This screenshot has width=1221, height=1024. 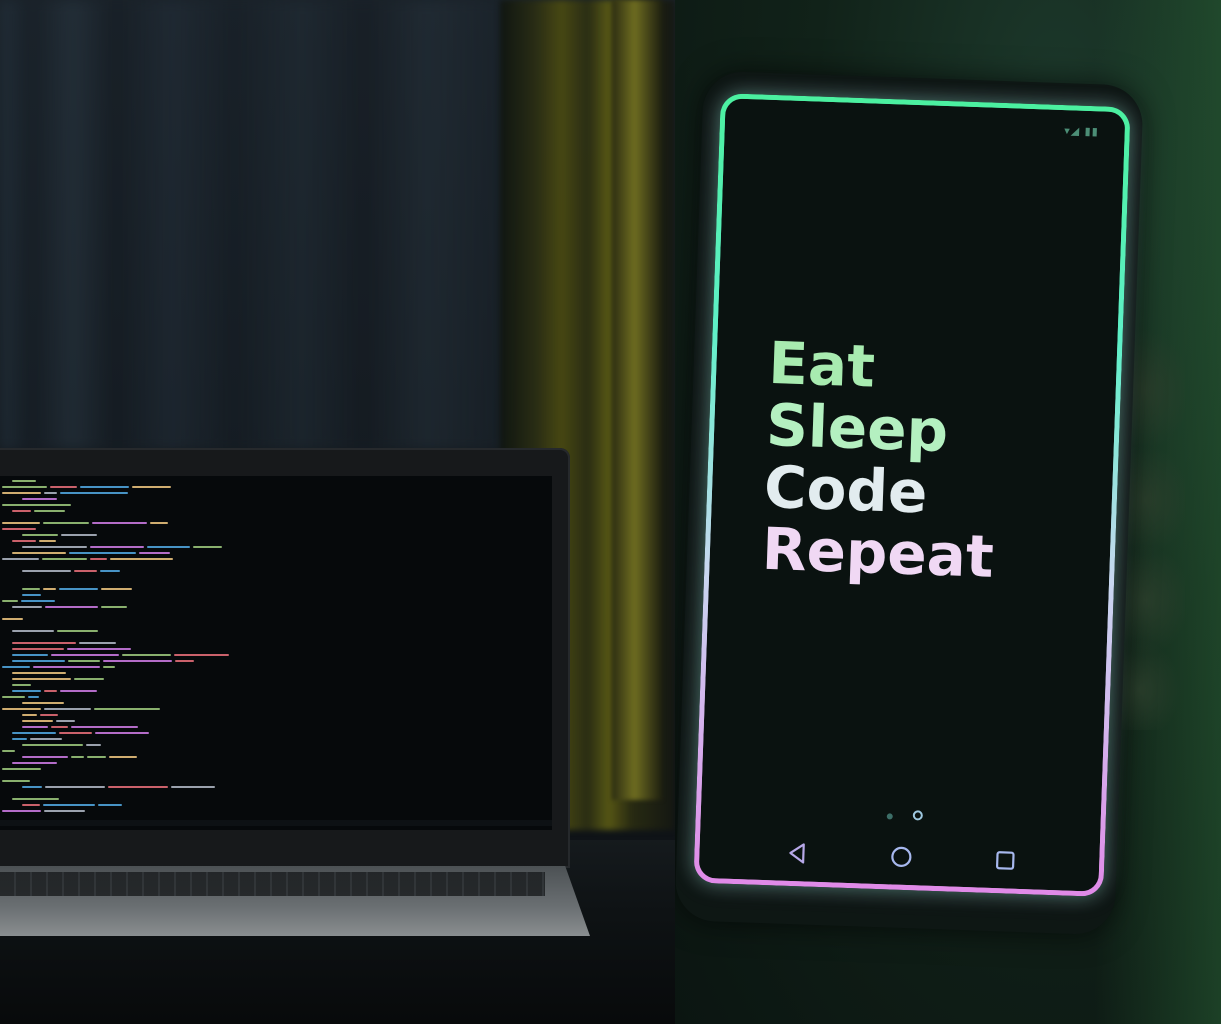 I want to click on home-icon, so click(x=901, y=856).